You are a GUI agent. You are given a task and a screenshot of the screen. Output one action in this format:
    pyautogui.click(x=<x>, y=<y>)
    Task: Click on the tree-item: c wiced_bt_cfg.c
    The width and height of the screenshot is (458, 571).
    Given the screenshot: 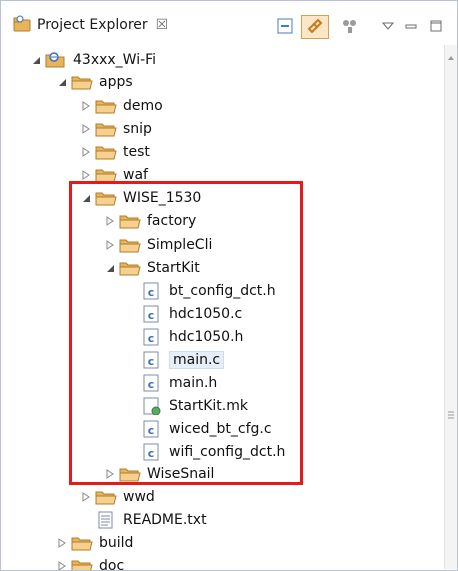 What is the action you would take?
    pyautogui.click(x=206, y=429)
    